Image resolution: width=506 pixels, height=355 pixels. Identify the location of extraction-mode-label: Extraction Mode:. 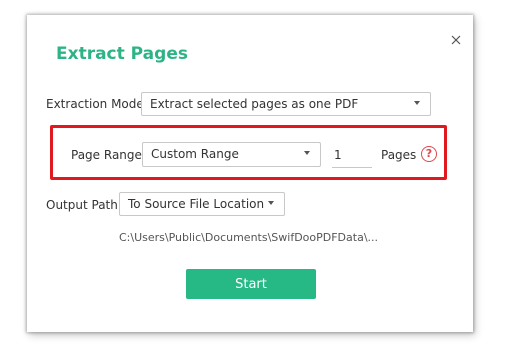
(97, 104).